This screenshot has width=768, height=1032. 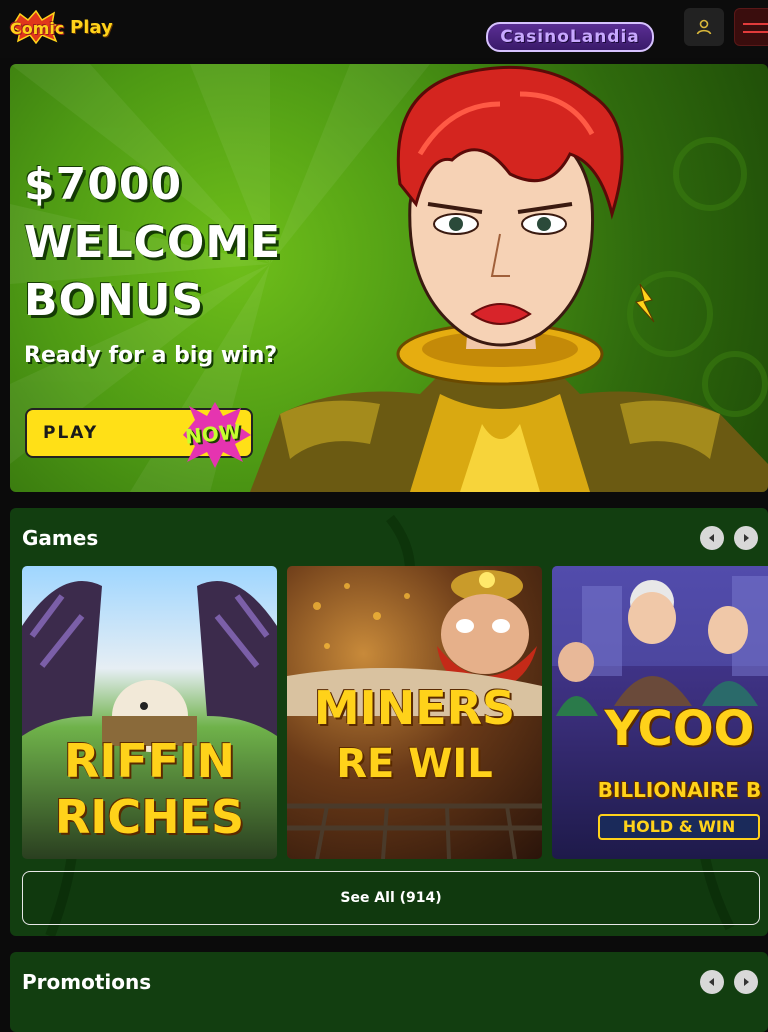 I want to click on see-all-games-button: See All (914), so click(x=391, y=898).